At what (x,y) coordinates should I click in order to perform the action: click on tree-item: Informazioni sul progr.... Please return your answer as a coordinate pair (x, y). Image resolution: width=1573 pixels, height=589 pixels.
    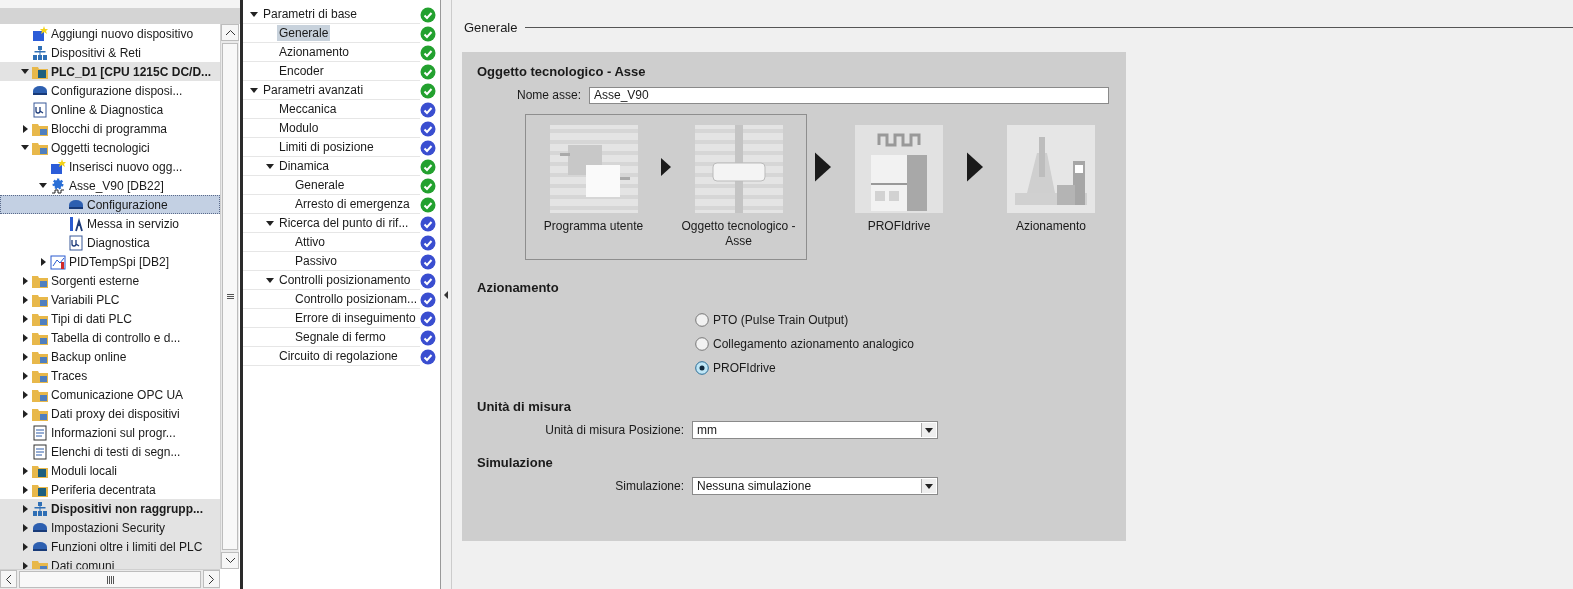
    Looking at the image, I should click on (110, 432).